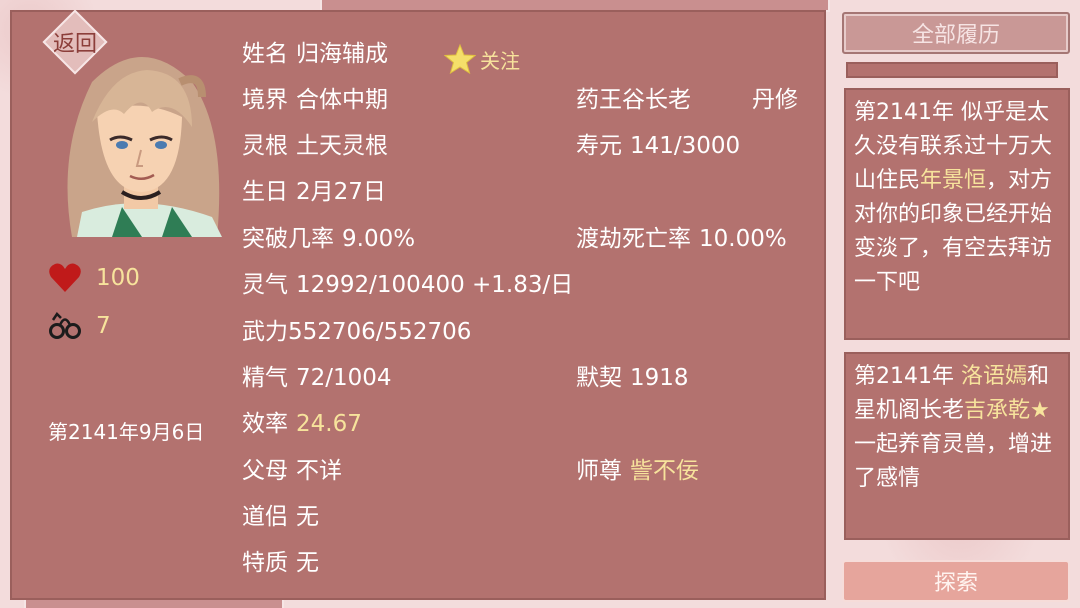  Describe the element at coordinates (307, 517) in the screenshot. I see `partner-value: 无` at that location.